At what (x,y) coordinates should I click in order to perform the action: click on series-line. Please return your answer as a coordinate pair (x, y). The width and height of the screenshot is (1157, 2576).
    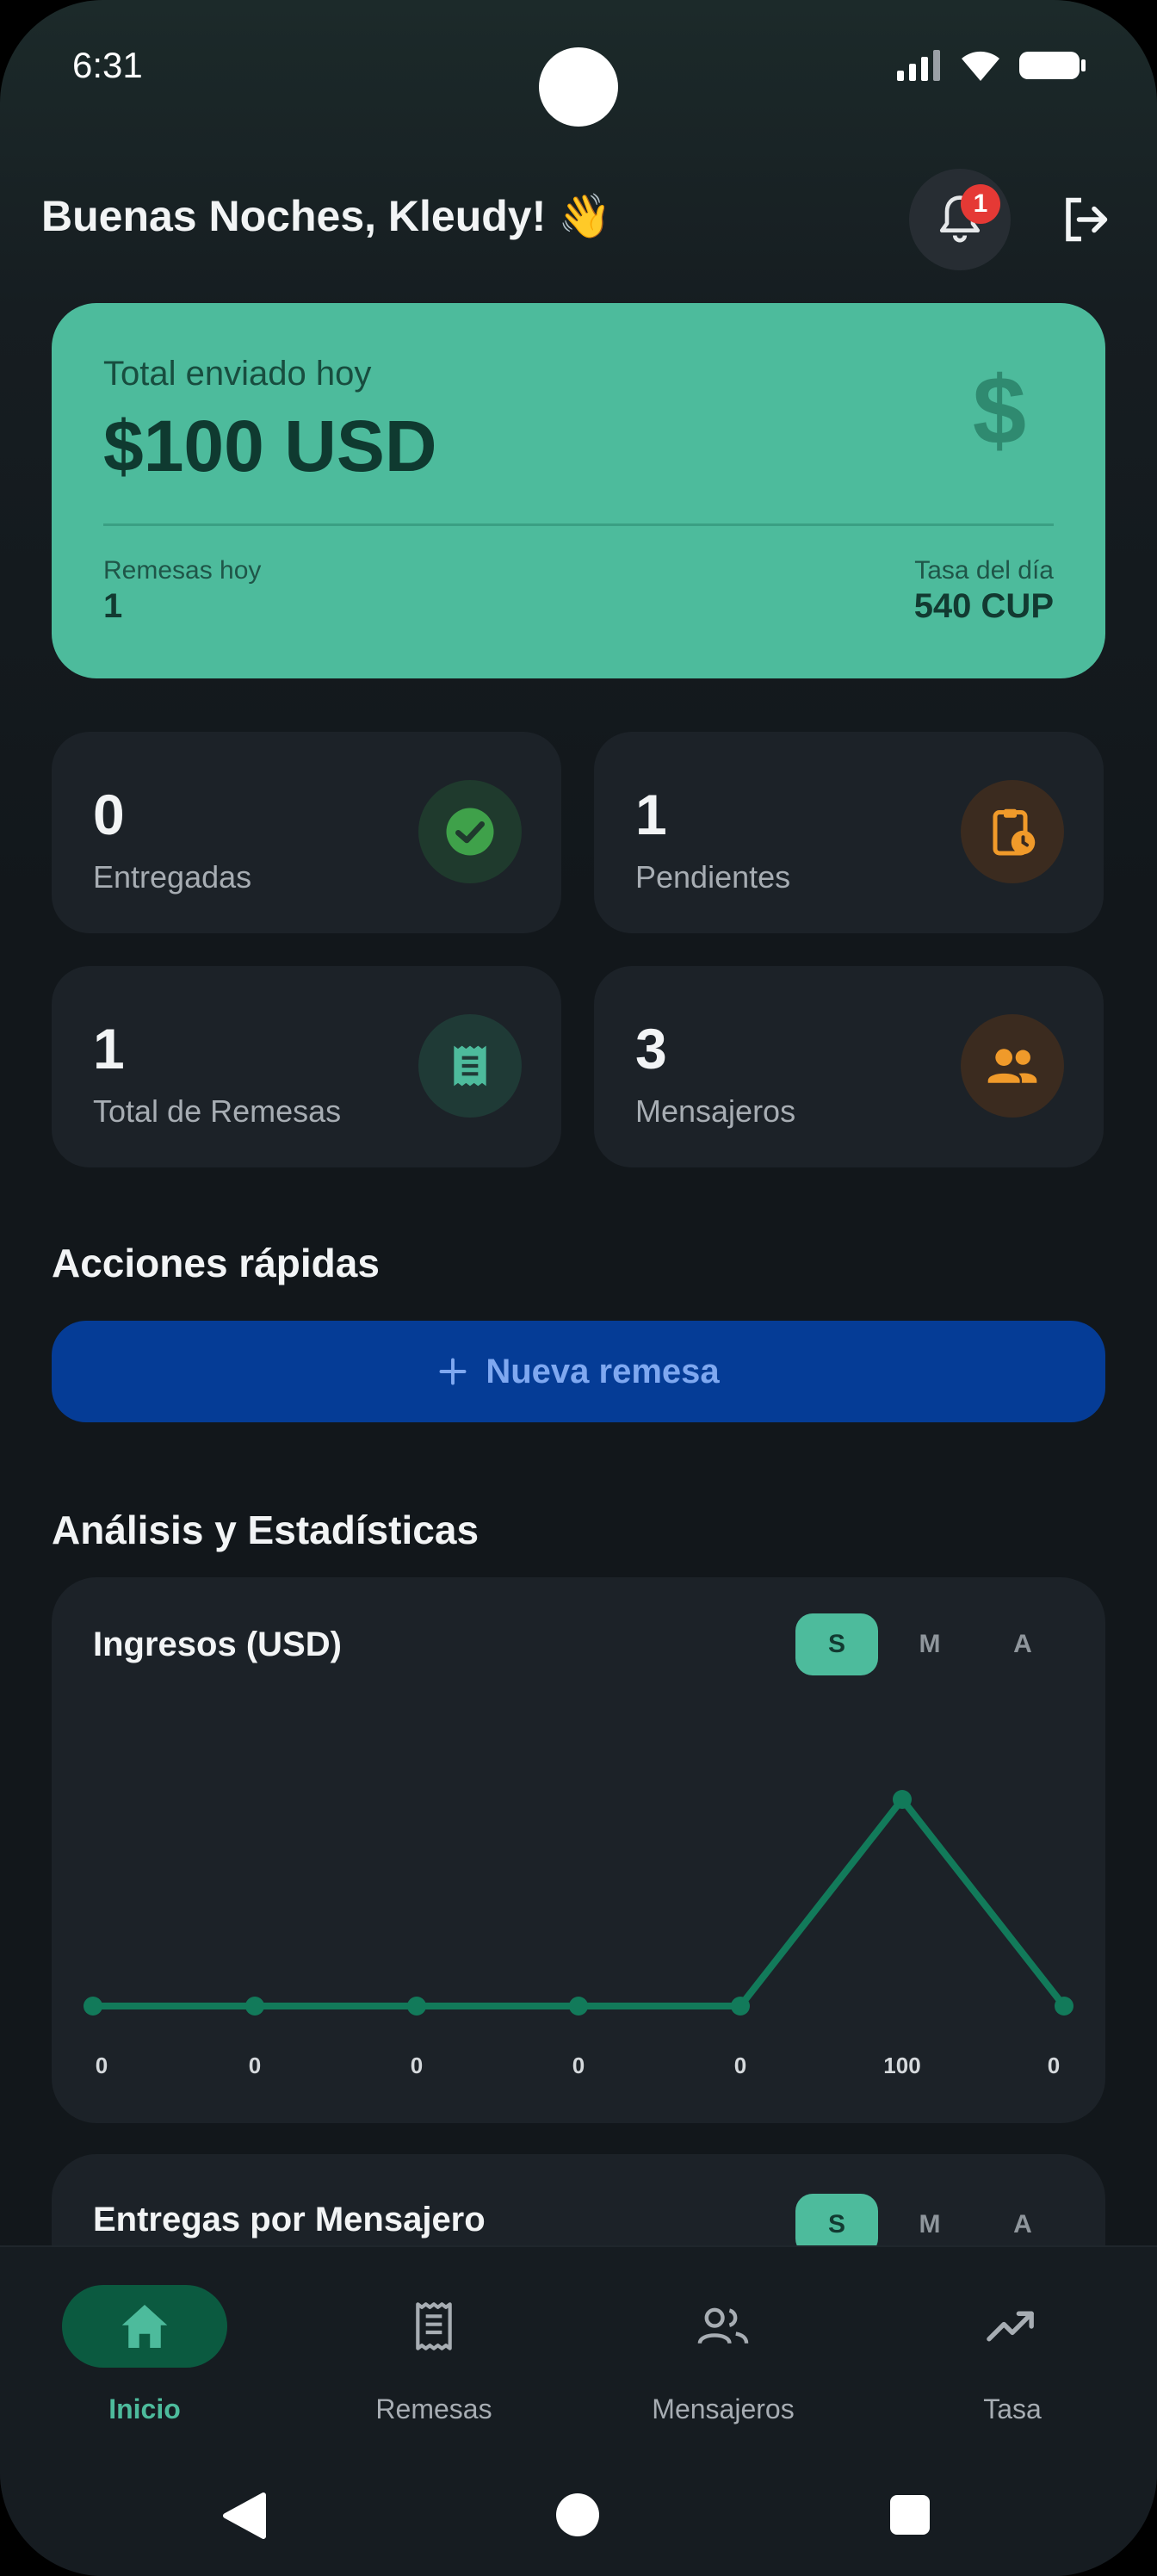
    Looking at the image, I should click on (580, 1903).